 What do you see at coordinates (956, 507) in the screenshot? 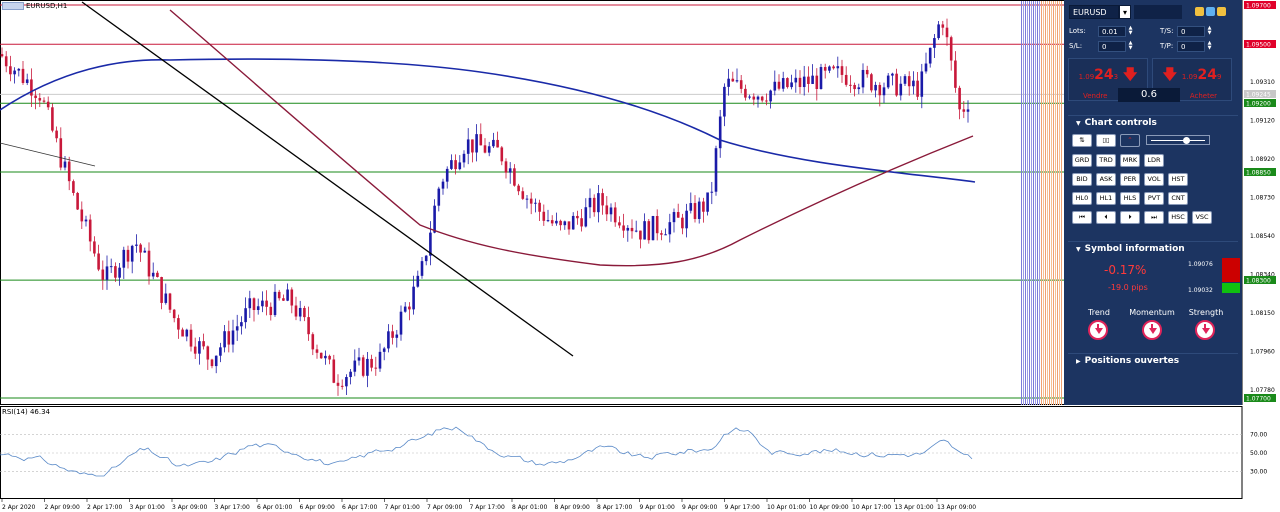
I see `time-axis-label: 13 Apr 09:00` at bounding box center [956, 507].